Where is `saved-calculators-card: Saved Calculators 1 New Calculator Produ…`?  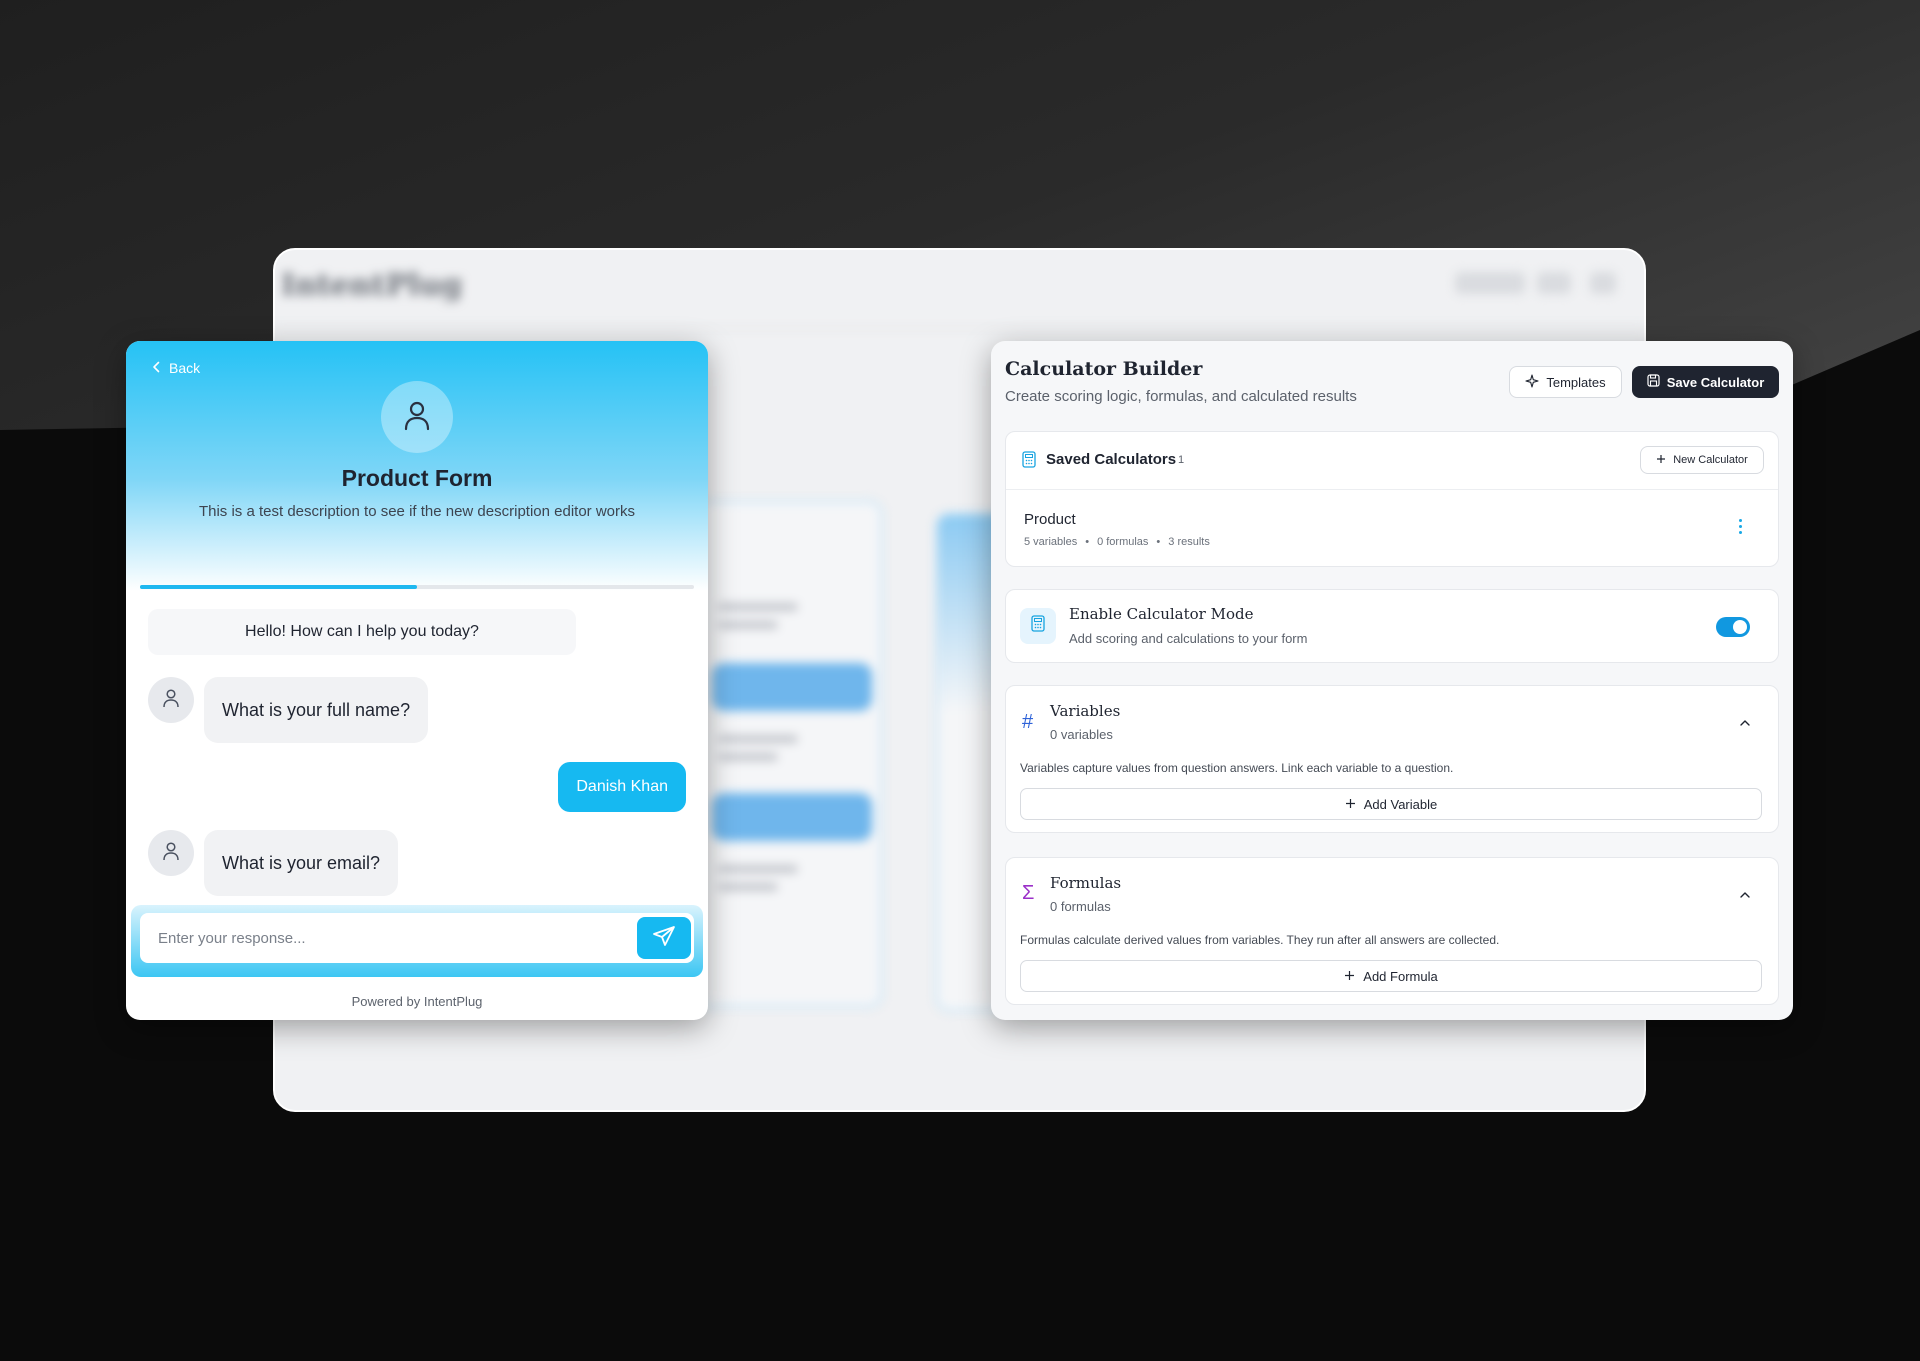
saved-calculators-card: Saved Calculators 1 New Calculator Produ… is located at coordinates (1392, 499).